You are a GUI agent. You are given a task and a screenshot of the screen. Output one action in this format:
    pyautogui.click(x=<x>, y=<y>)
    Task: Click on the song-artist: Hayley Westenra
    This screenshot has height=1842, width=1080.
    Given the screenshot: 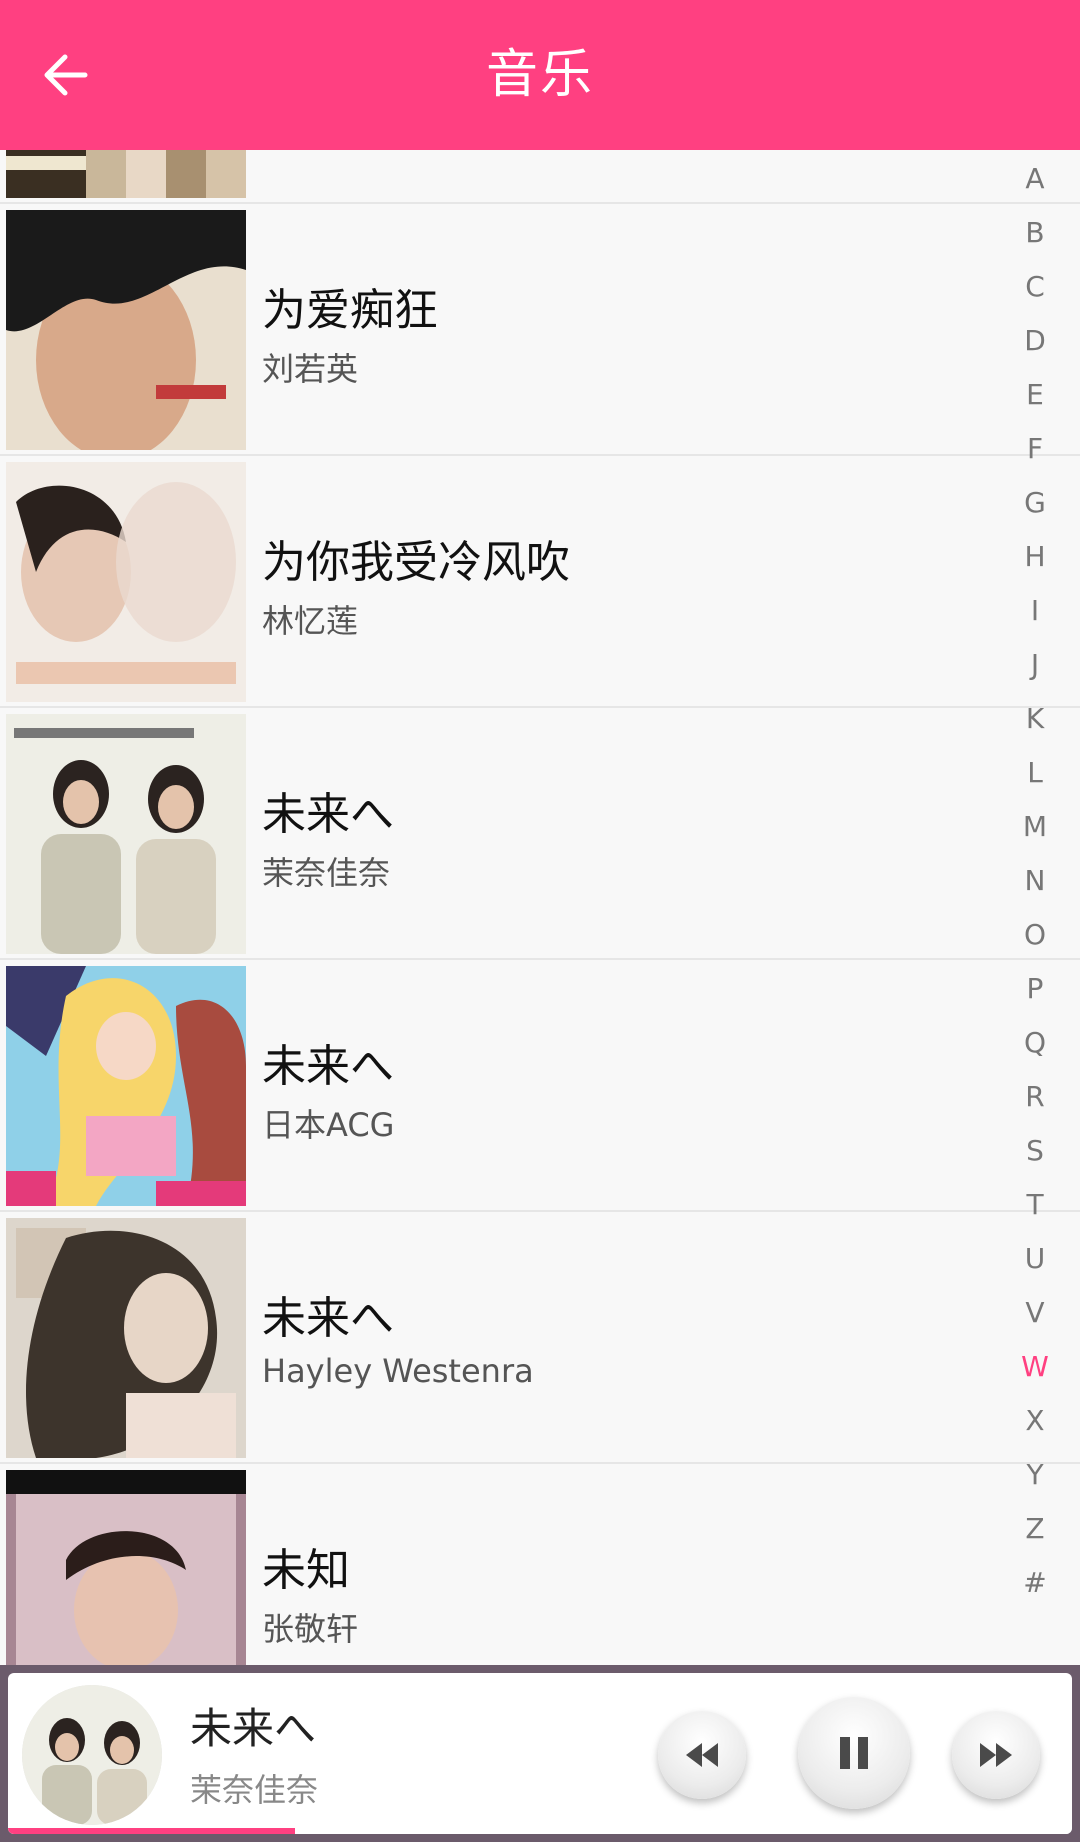 What is the action you would take?
    pyautogui.click(x=398, y=1371)
    